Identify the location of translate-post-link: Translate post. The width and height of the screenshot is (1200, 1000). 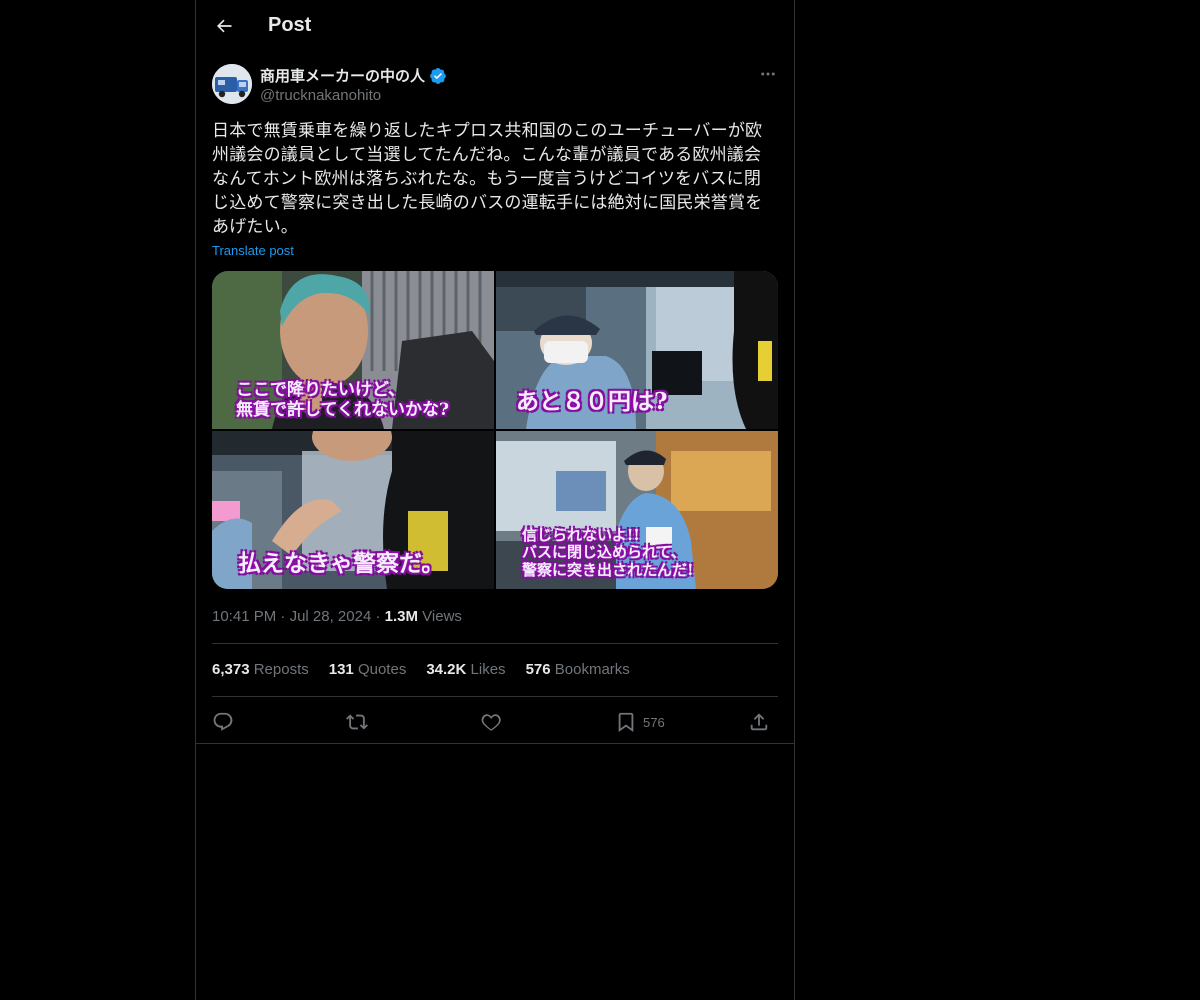
(253, 250).